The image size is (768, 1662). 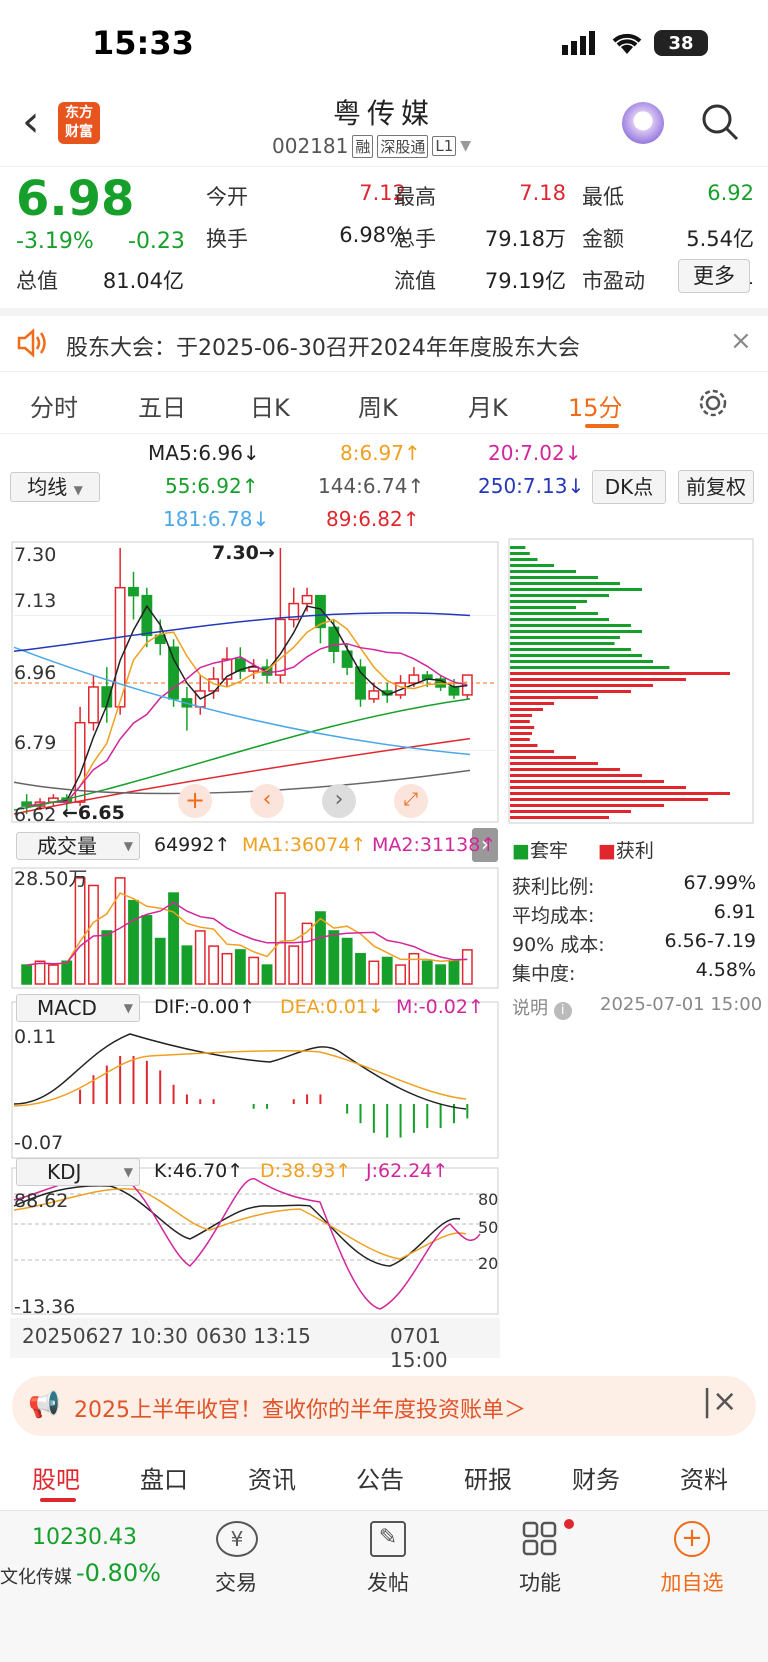 I want to click on time-end: 0701 15:00, so click(x=419, y=1348).